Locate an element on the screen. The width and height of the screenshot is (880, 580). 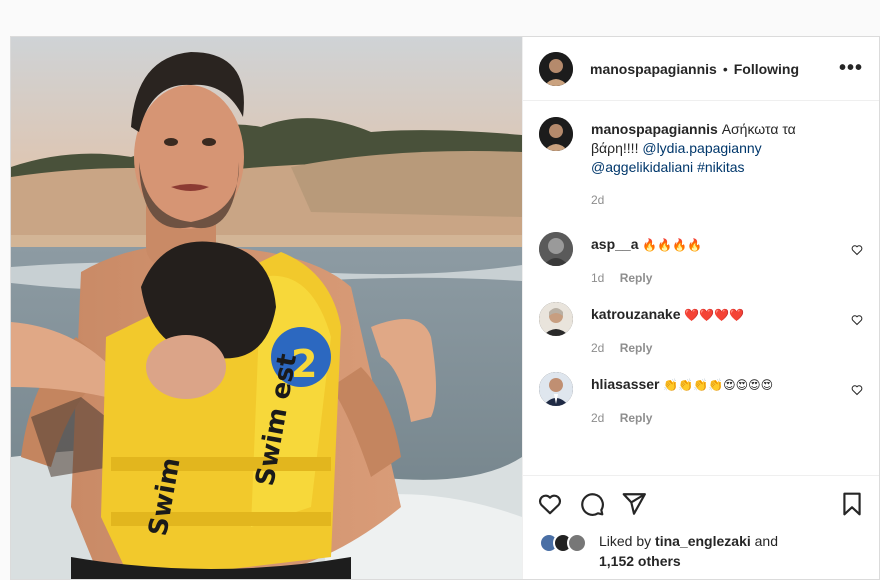
likes-summary: Liked by tina_englezaki and 1,152 others is located at coordinates (701, 555).